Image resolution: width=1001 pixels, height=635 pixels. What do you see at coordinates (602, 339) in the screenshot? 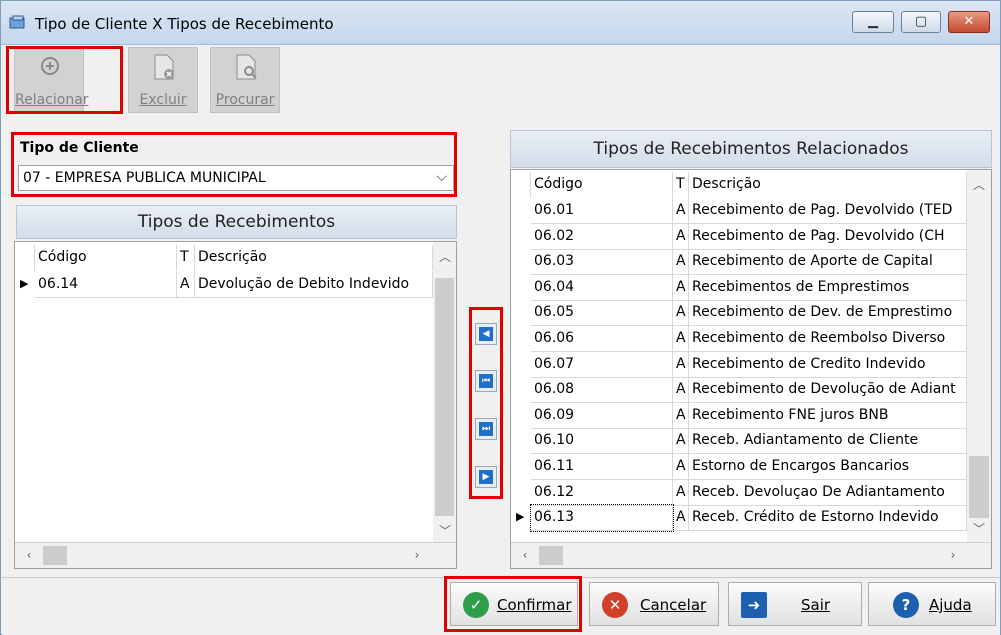
I see `table-cell: 06.06` at bounding box center [602, 339].